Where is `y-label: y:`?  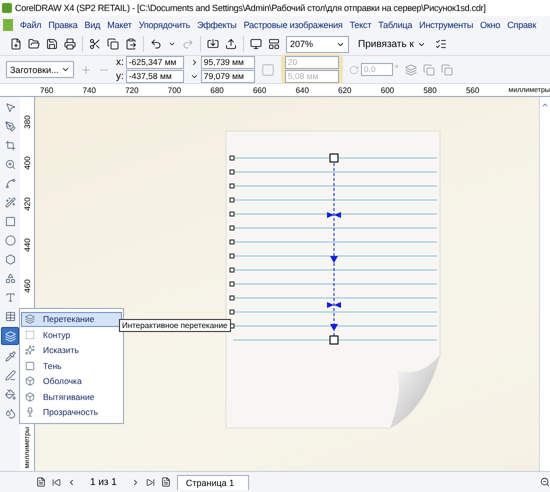
y-label: y: is located at coordinates (120, 76).